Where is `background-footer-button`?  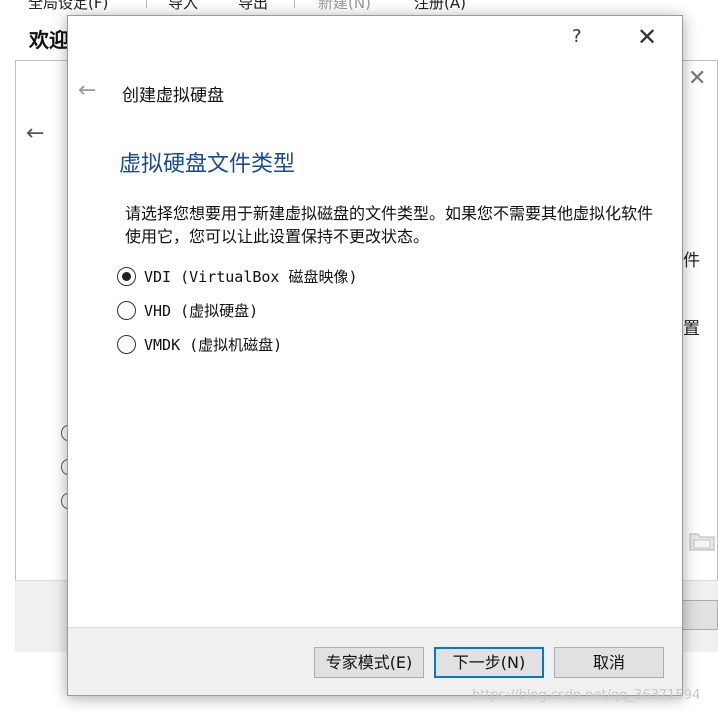
background-footer-button is located at coordinates (700, 615).